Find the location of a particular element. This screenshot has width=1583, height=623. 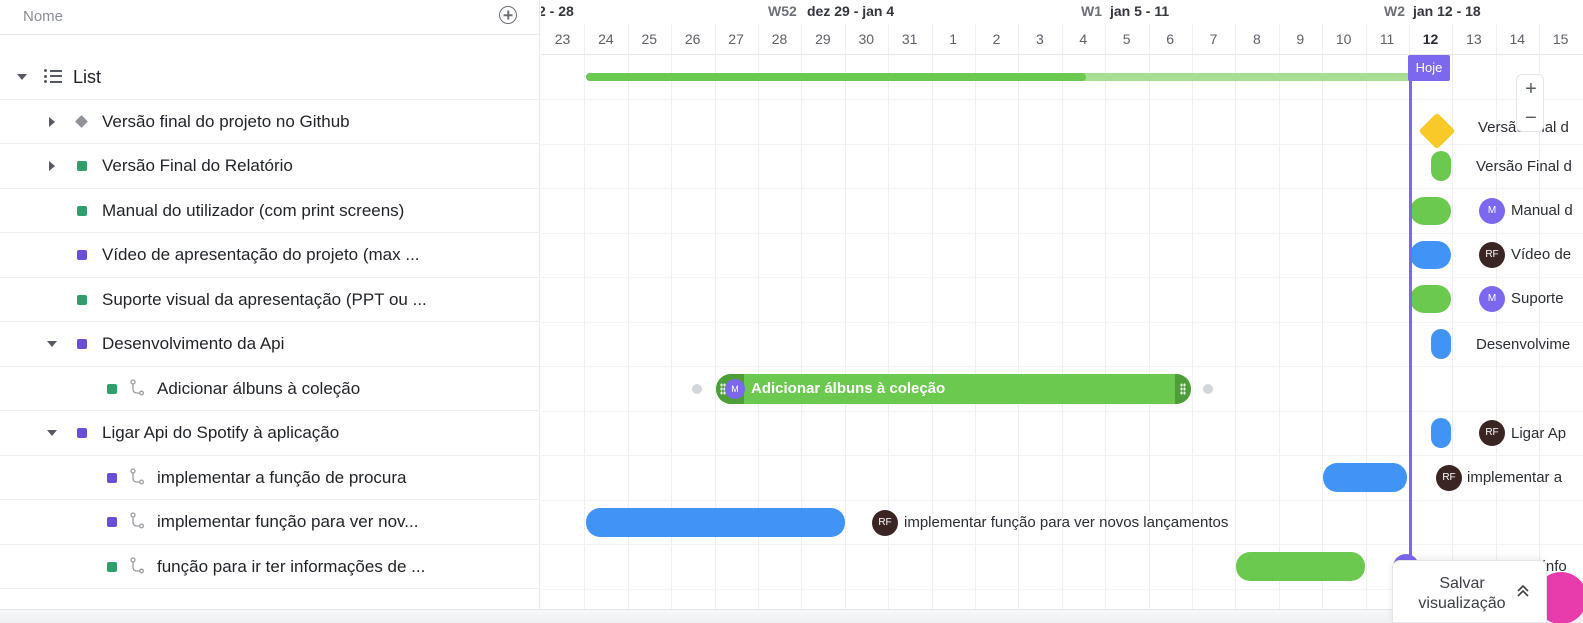

day-label: 31 is located at coordinates (909, 39).